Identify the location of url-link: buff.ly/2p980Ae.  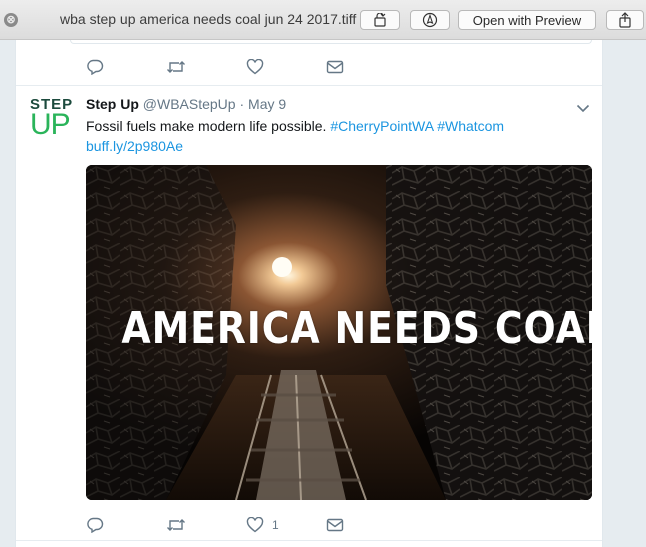
(134, 146).